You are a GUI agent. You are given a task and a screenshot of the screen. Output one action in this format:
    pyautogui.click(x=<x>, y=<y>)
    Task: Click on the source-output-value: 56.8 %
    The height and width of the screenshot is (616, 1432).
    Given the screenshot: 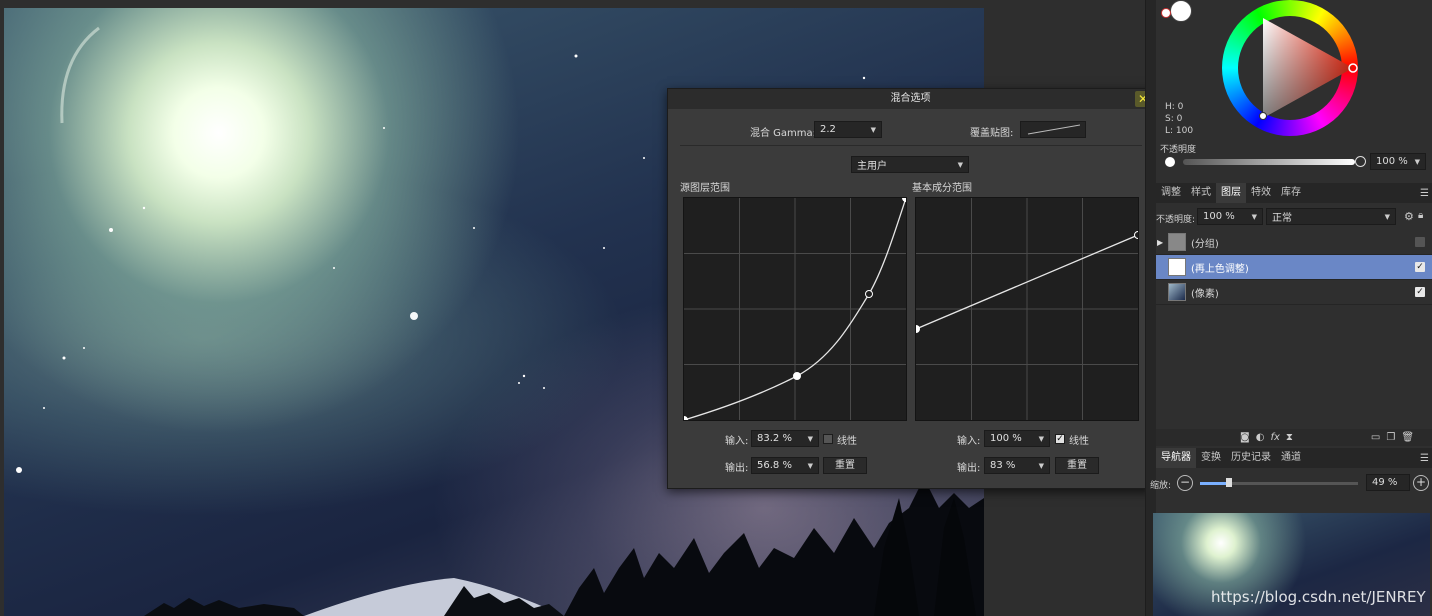 What is the action you would take?
    pyautogui.click(x=774, y=465)
    